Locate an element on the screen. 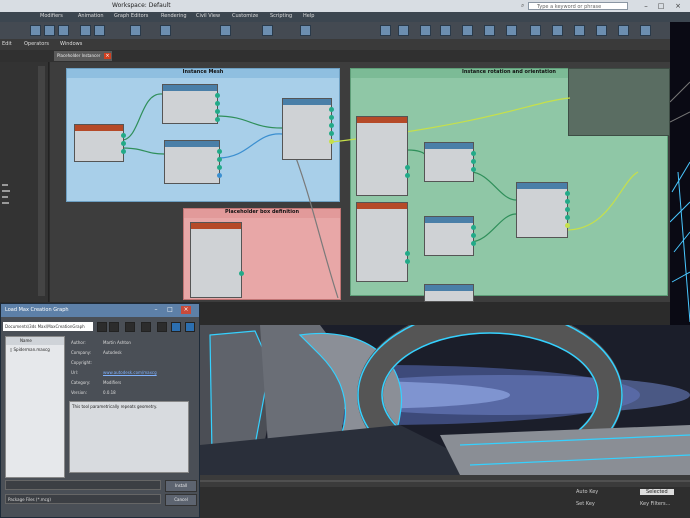  up-folder-icon is located at coordinates (114, 327).